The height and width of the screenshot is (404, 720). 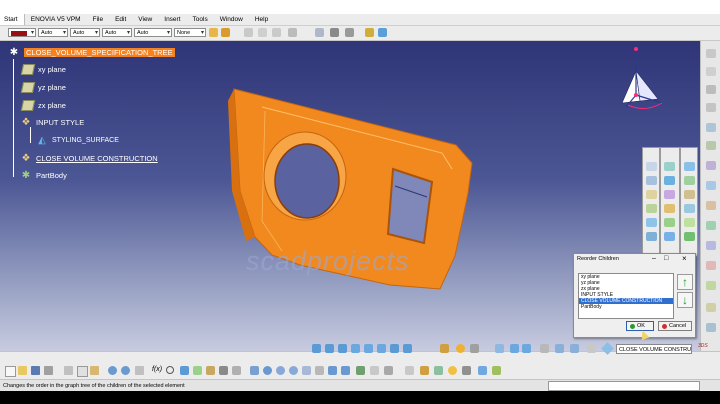 I want to click on point-icon, so click(x=651, y=194).